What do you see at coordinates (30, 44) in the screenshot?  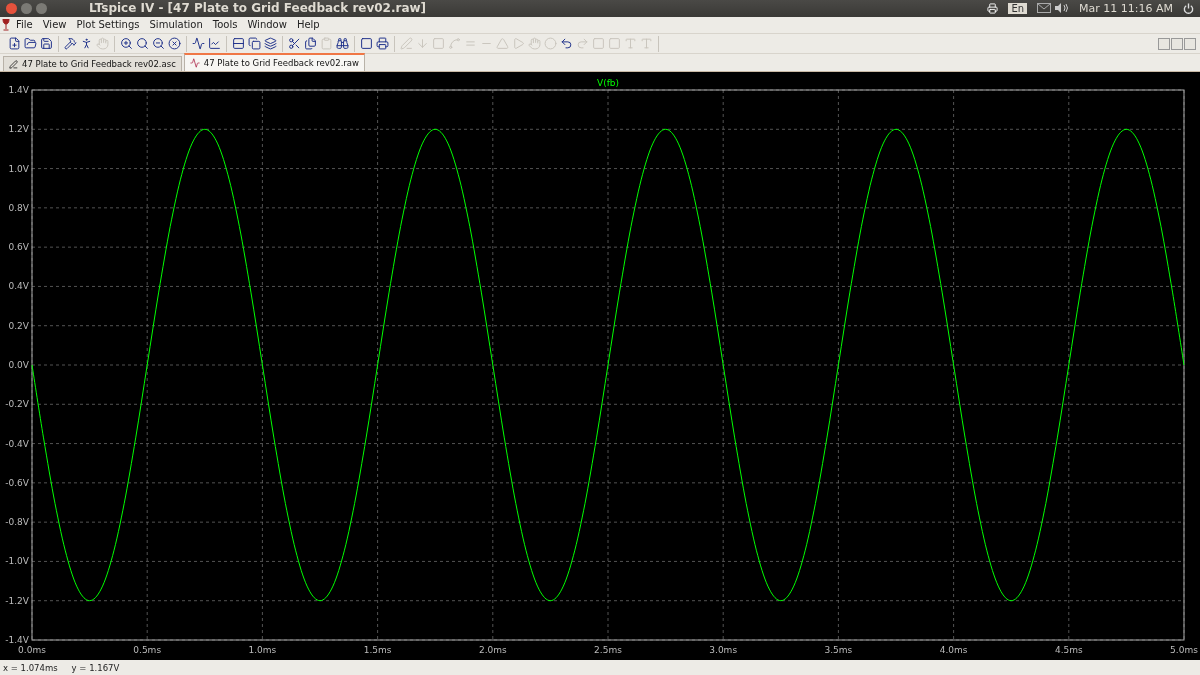 I see `folder-icon` at bounding box center [30, 44].